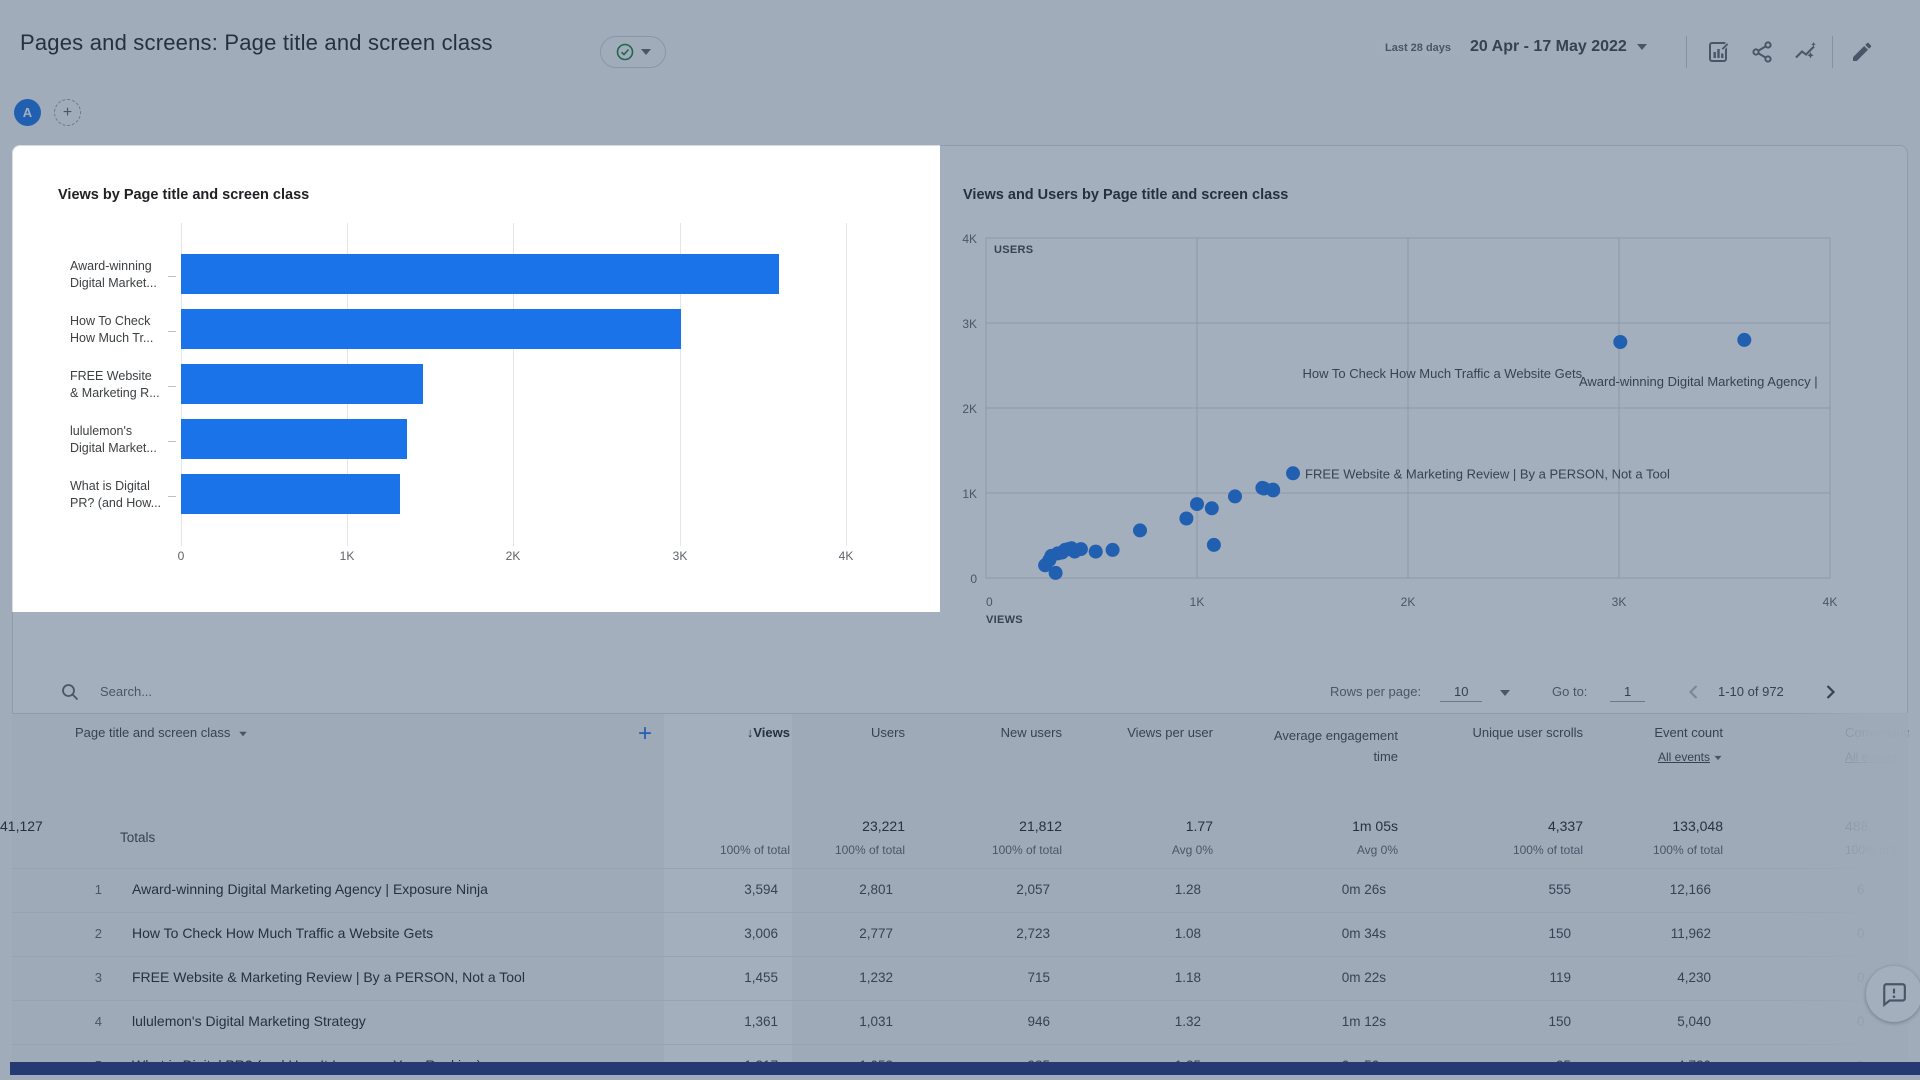 This screenshot has height=1080, width=1920. Describe the element at coordinates (1038, 1021) in the screenshot. I see `cell-new-users: 946` at that location.